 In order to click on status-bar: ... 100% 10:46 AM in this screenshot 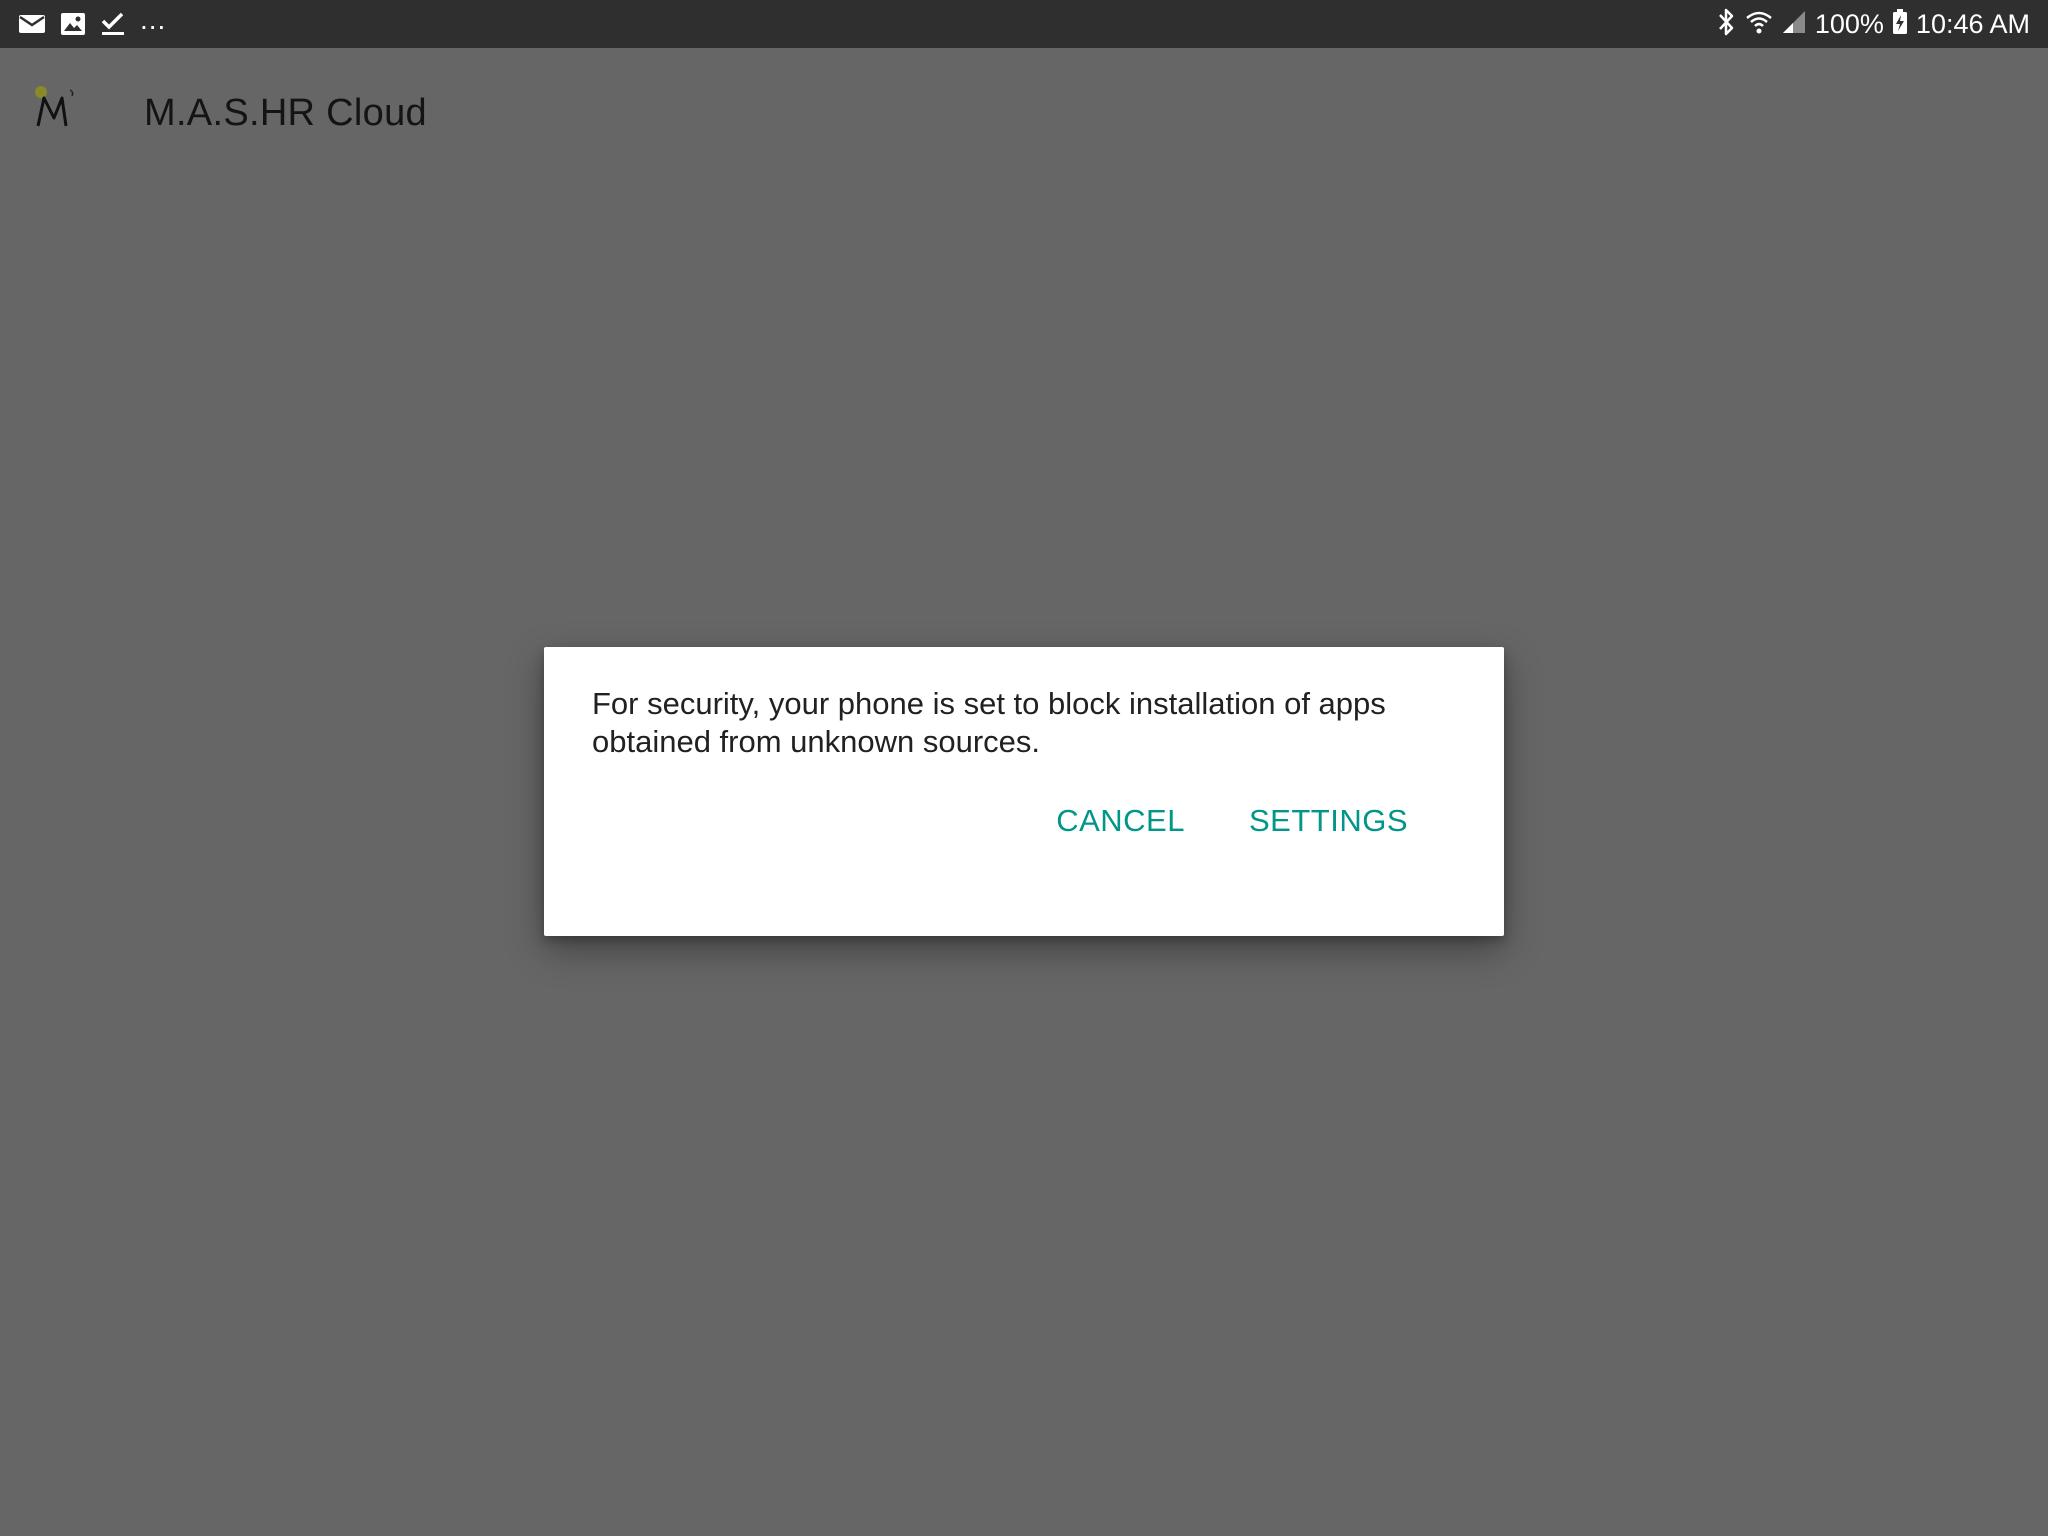, I will do `click(1024, 24)`.